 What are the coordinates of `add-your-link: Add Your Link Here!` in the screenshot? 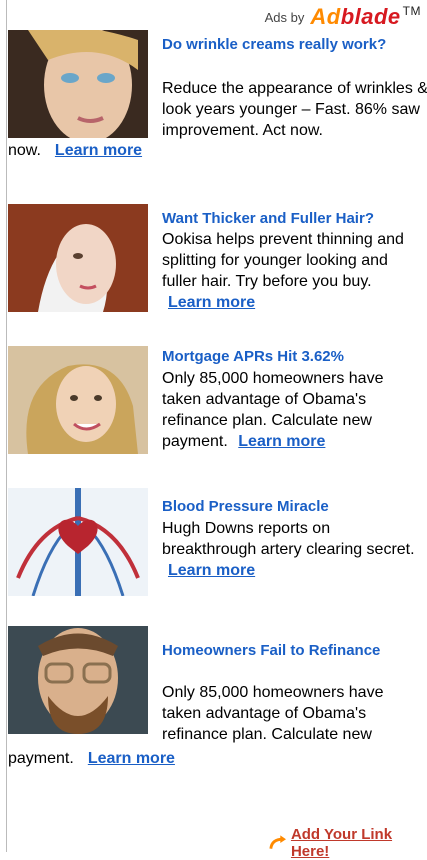 It's located at (347, 843).